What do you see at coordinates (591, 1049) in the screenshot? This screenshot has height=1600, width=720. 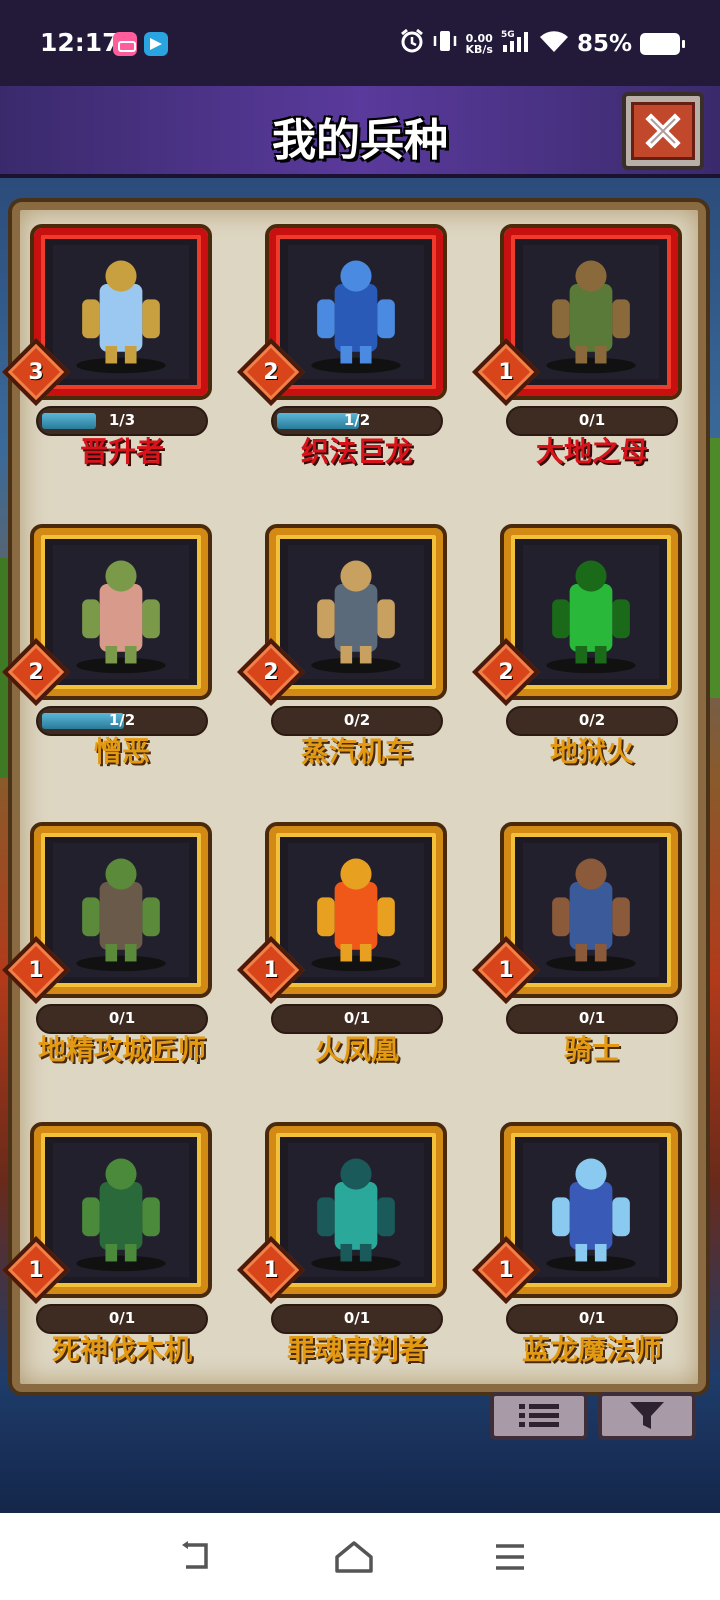 I see `unit-name: 骑士` at bounding box center [591, 1049].